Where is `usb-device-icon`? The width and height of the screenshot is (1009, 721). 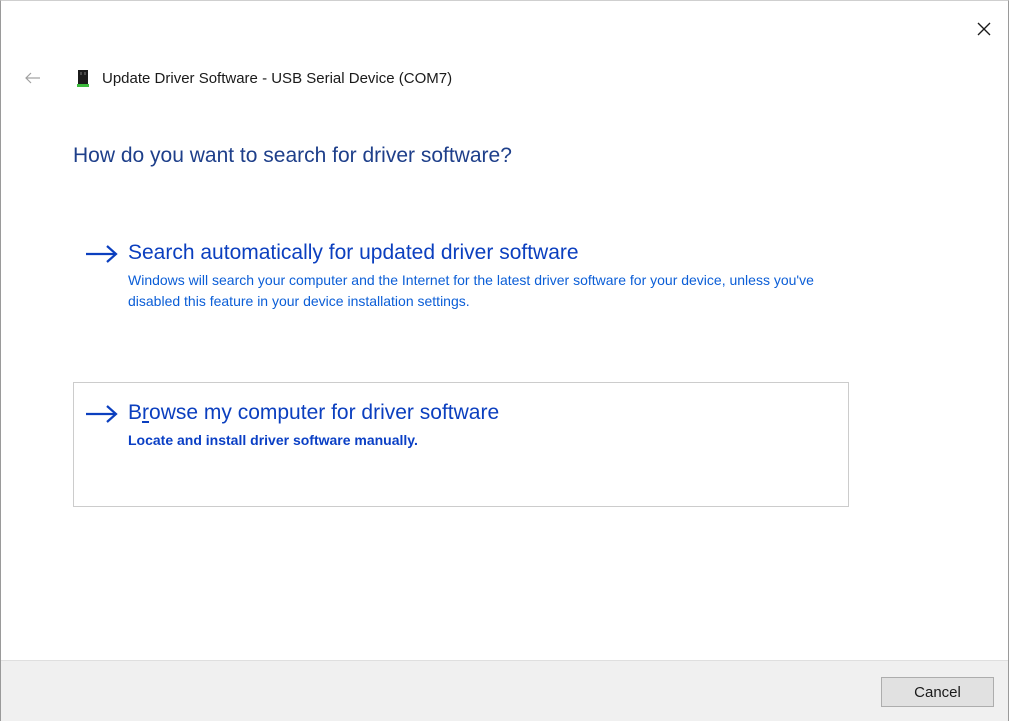
usb-device-icon is located at coordinates (83, 78).